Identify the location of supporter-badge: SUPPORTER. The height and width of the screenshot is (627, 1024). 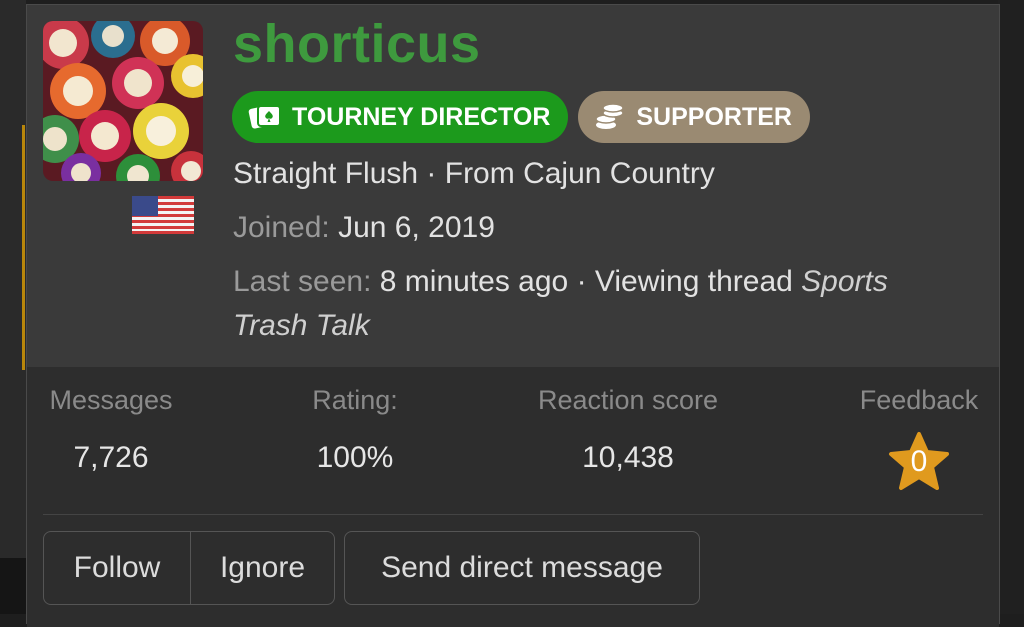
(694, 117).